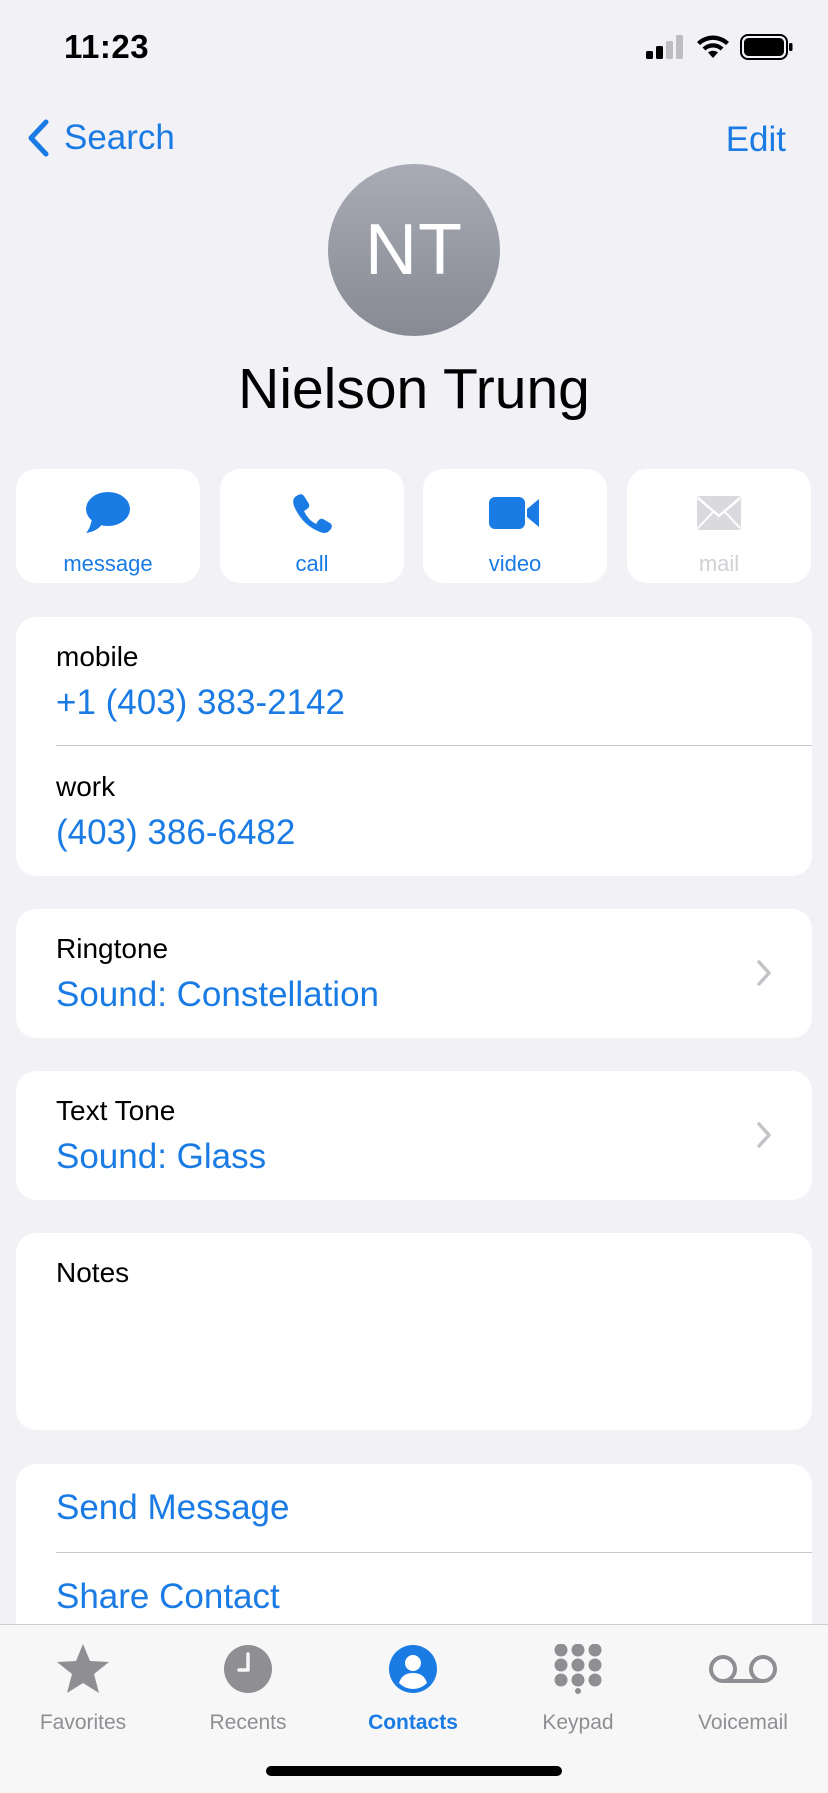 This screenshot has height=1793, width=828. What do you see at coordinates (743, 1687) in the screenshot?
I see `tab-voicemail: Voicemail` at bounding box center [743, 1687].